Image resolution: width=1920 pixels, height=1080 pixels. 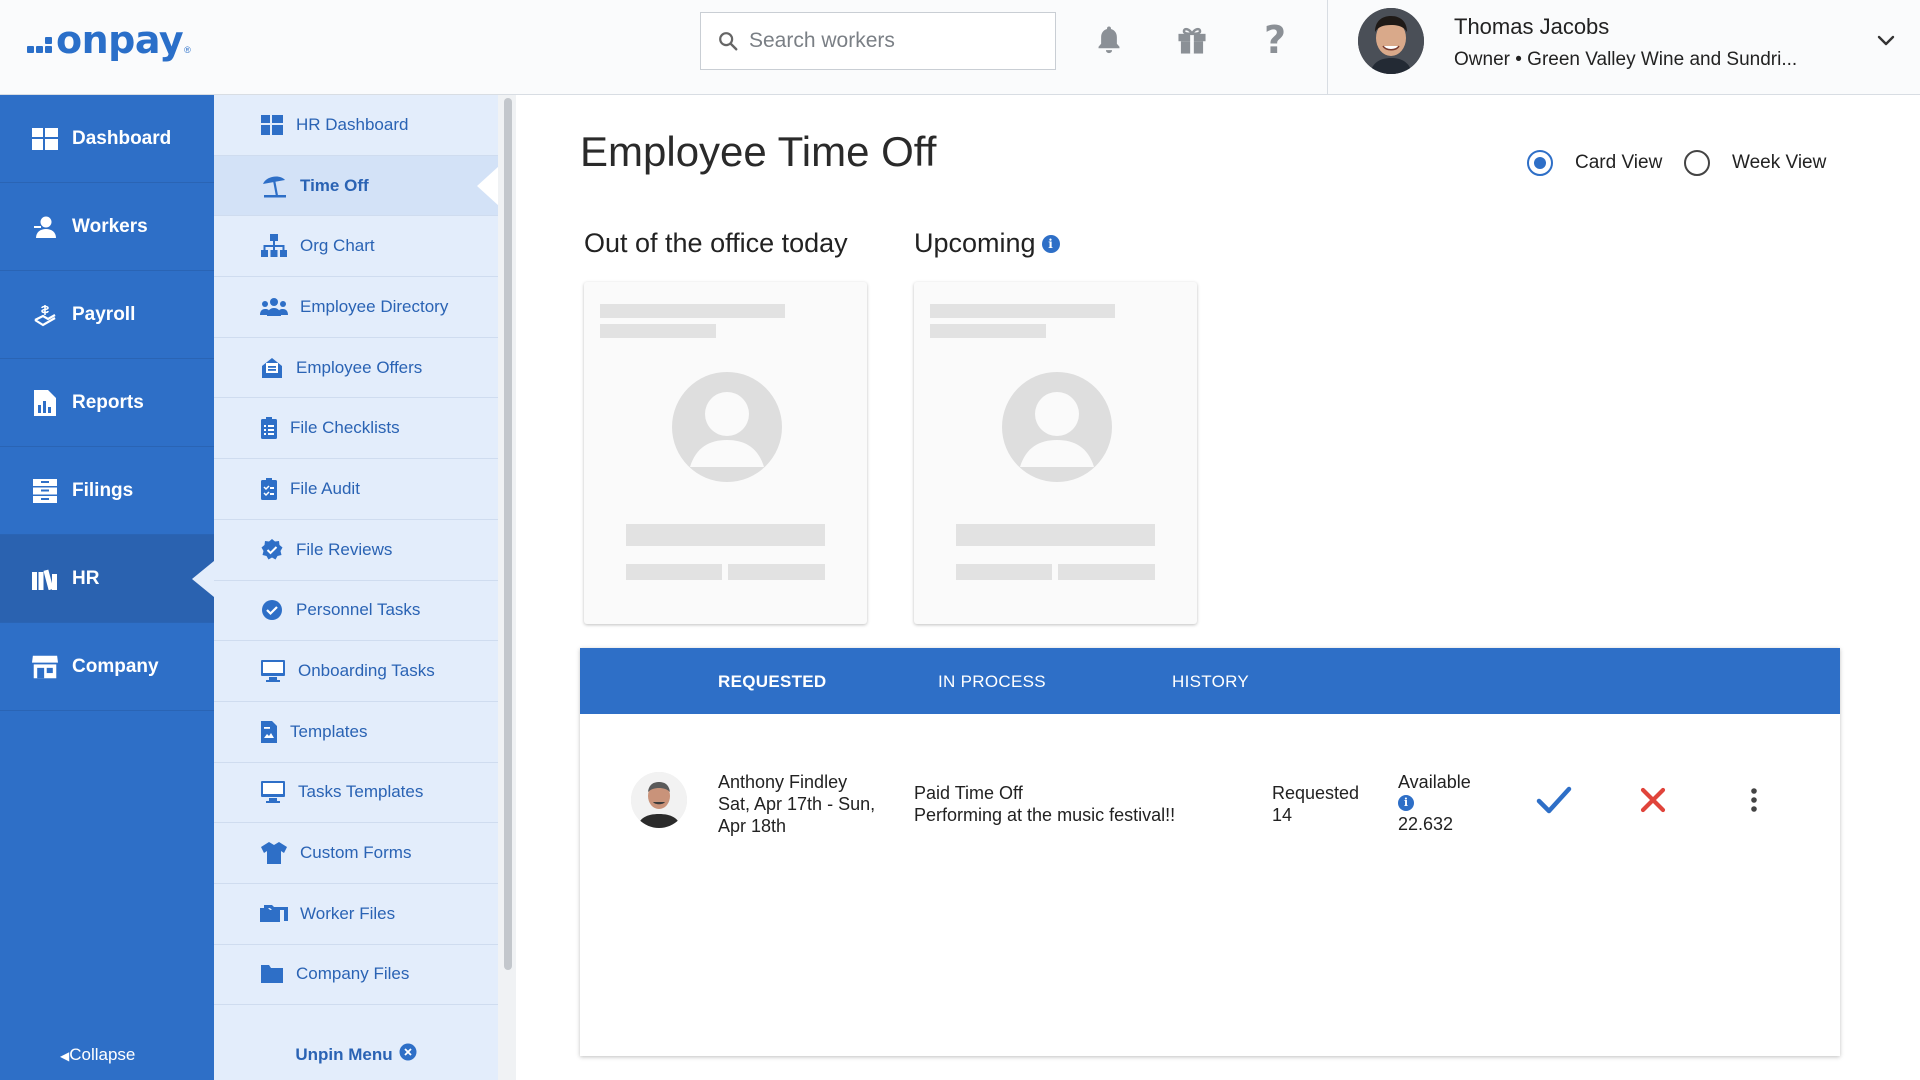 I want to click on clipboard-icon, so click(x=269, y=428).